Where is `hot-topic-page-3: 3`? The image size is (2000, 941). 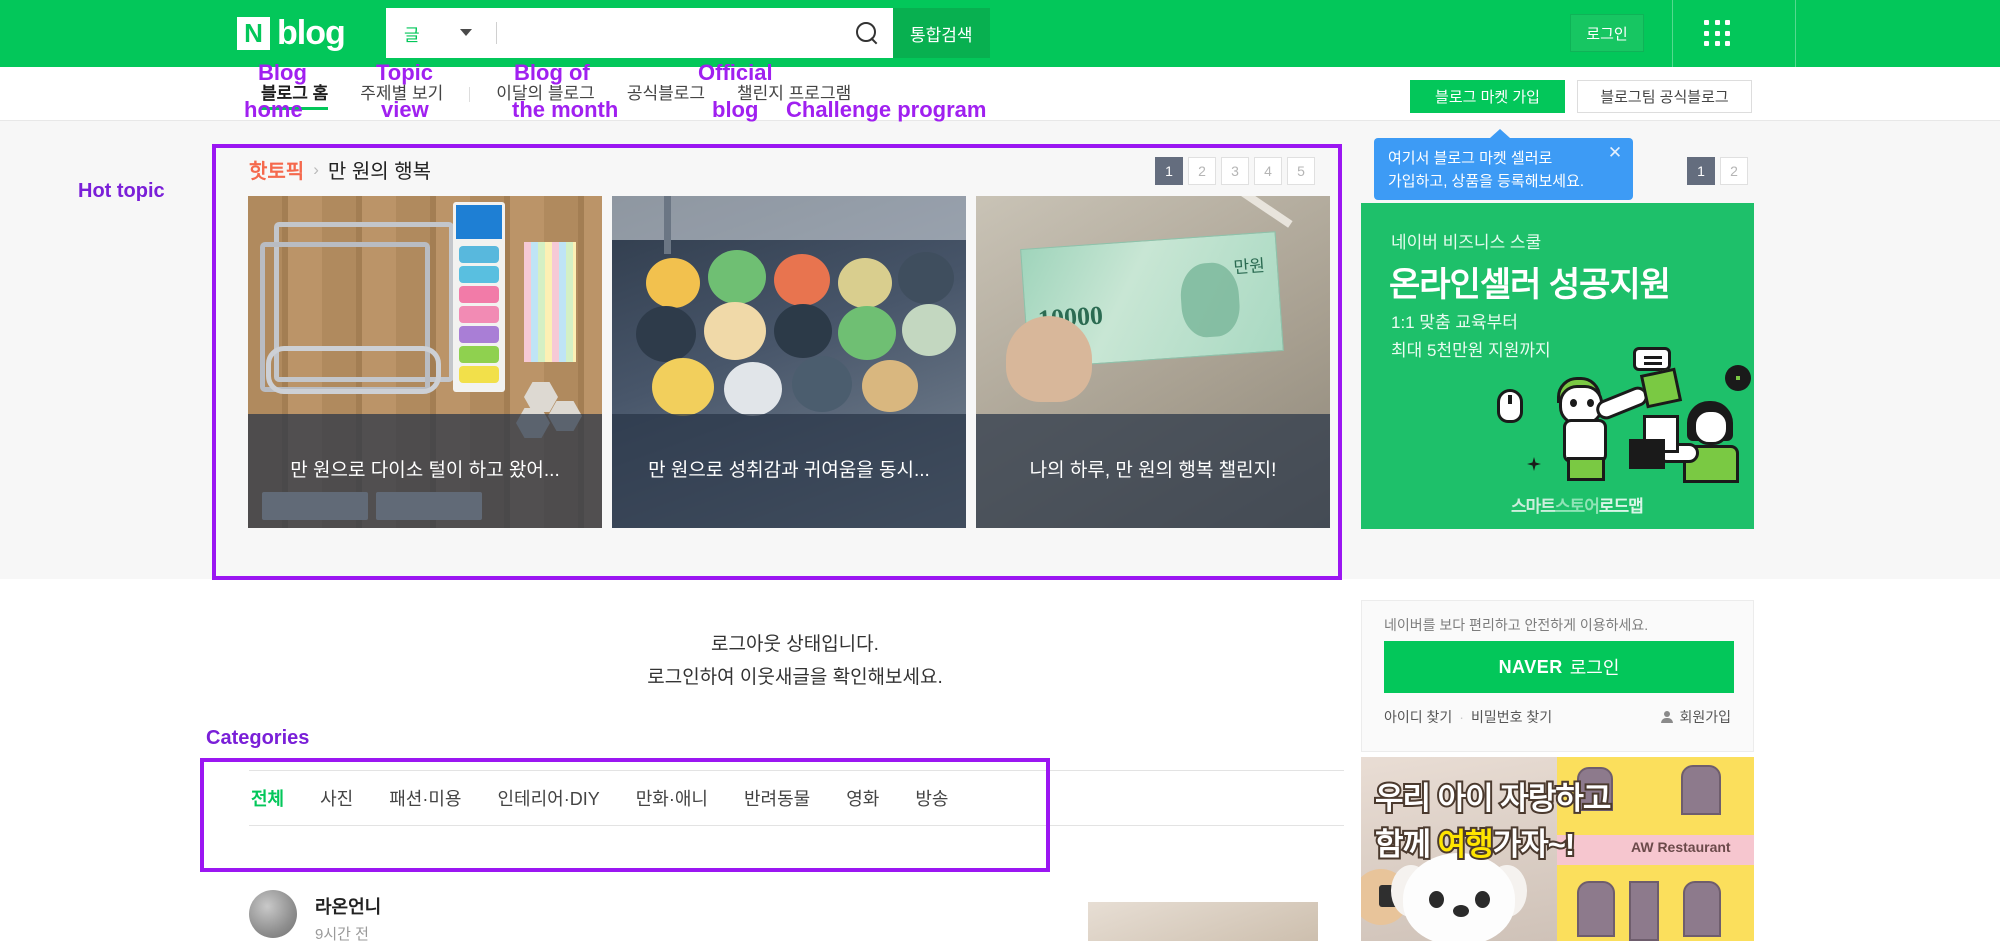
hot-topic-page-3: 3 is located at coordinates (1235, 171).